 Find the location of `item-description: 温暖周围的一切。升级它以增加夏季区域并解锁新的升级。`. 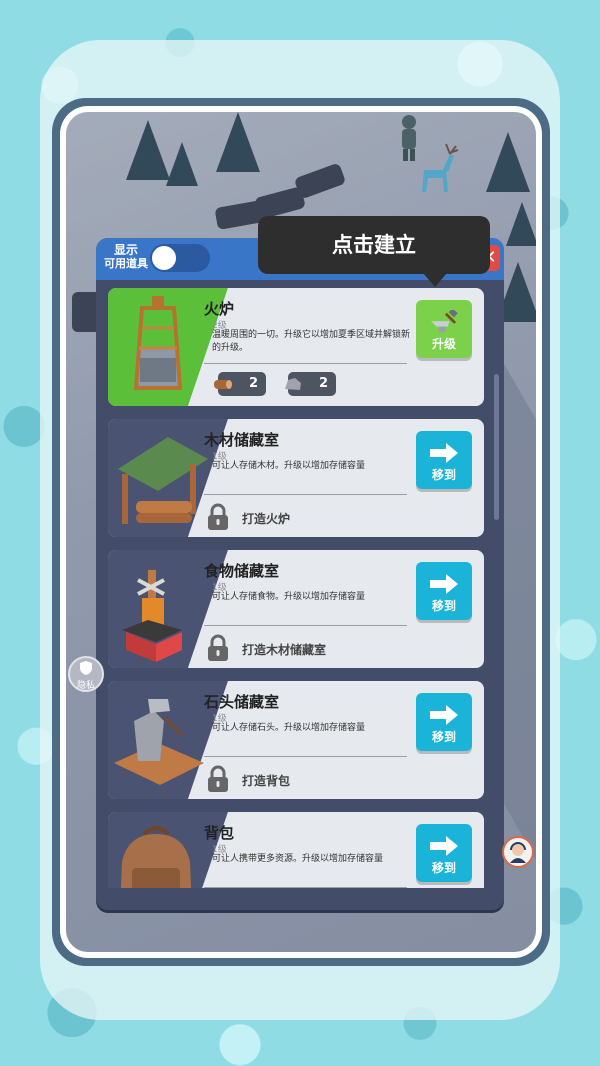

item-description: 温暖周围的一切。升级它以增加夏季区域并解锁新的升级。 is located at coordinates (311, 341).